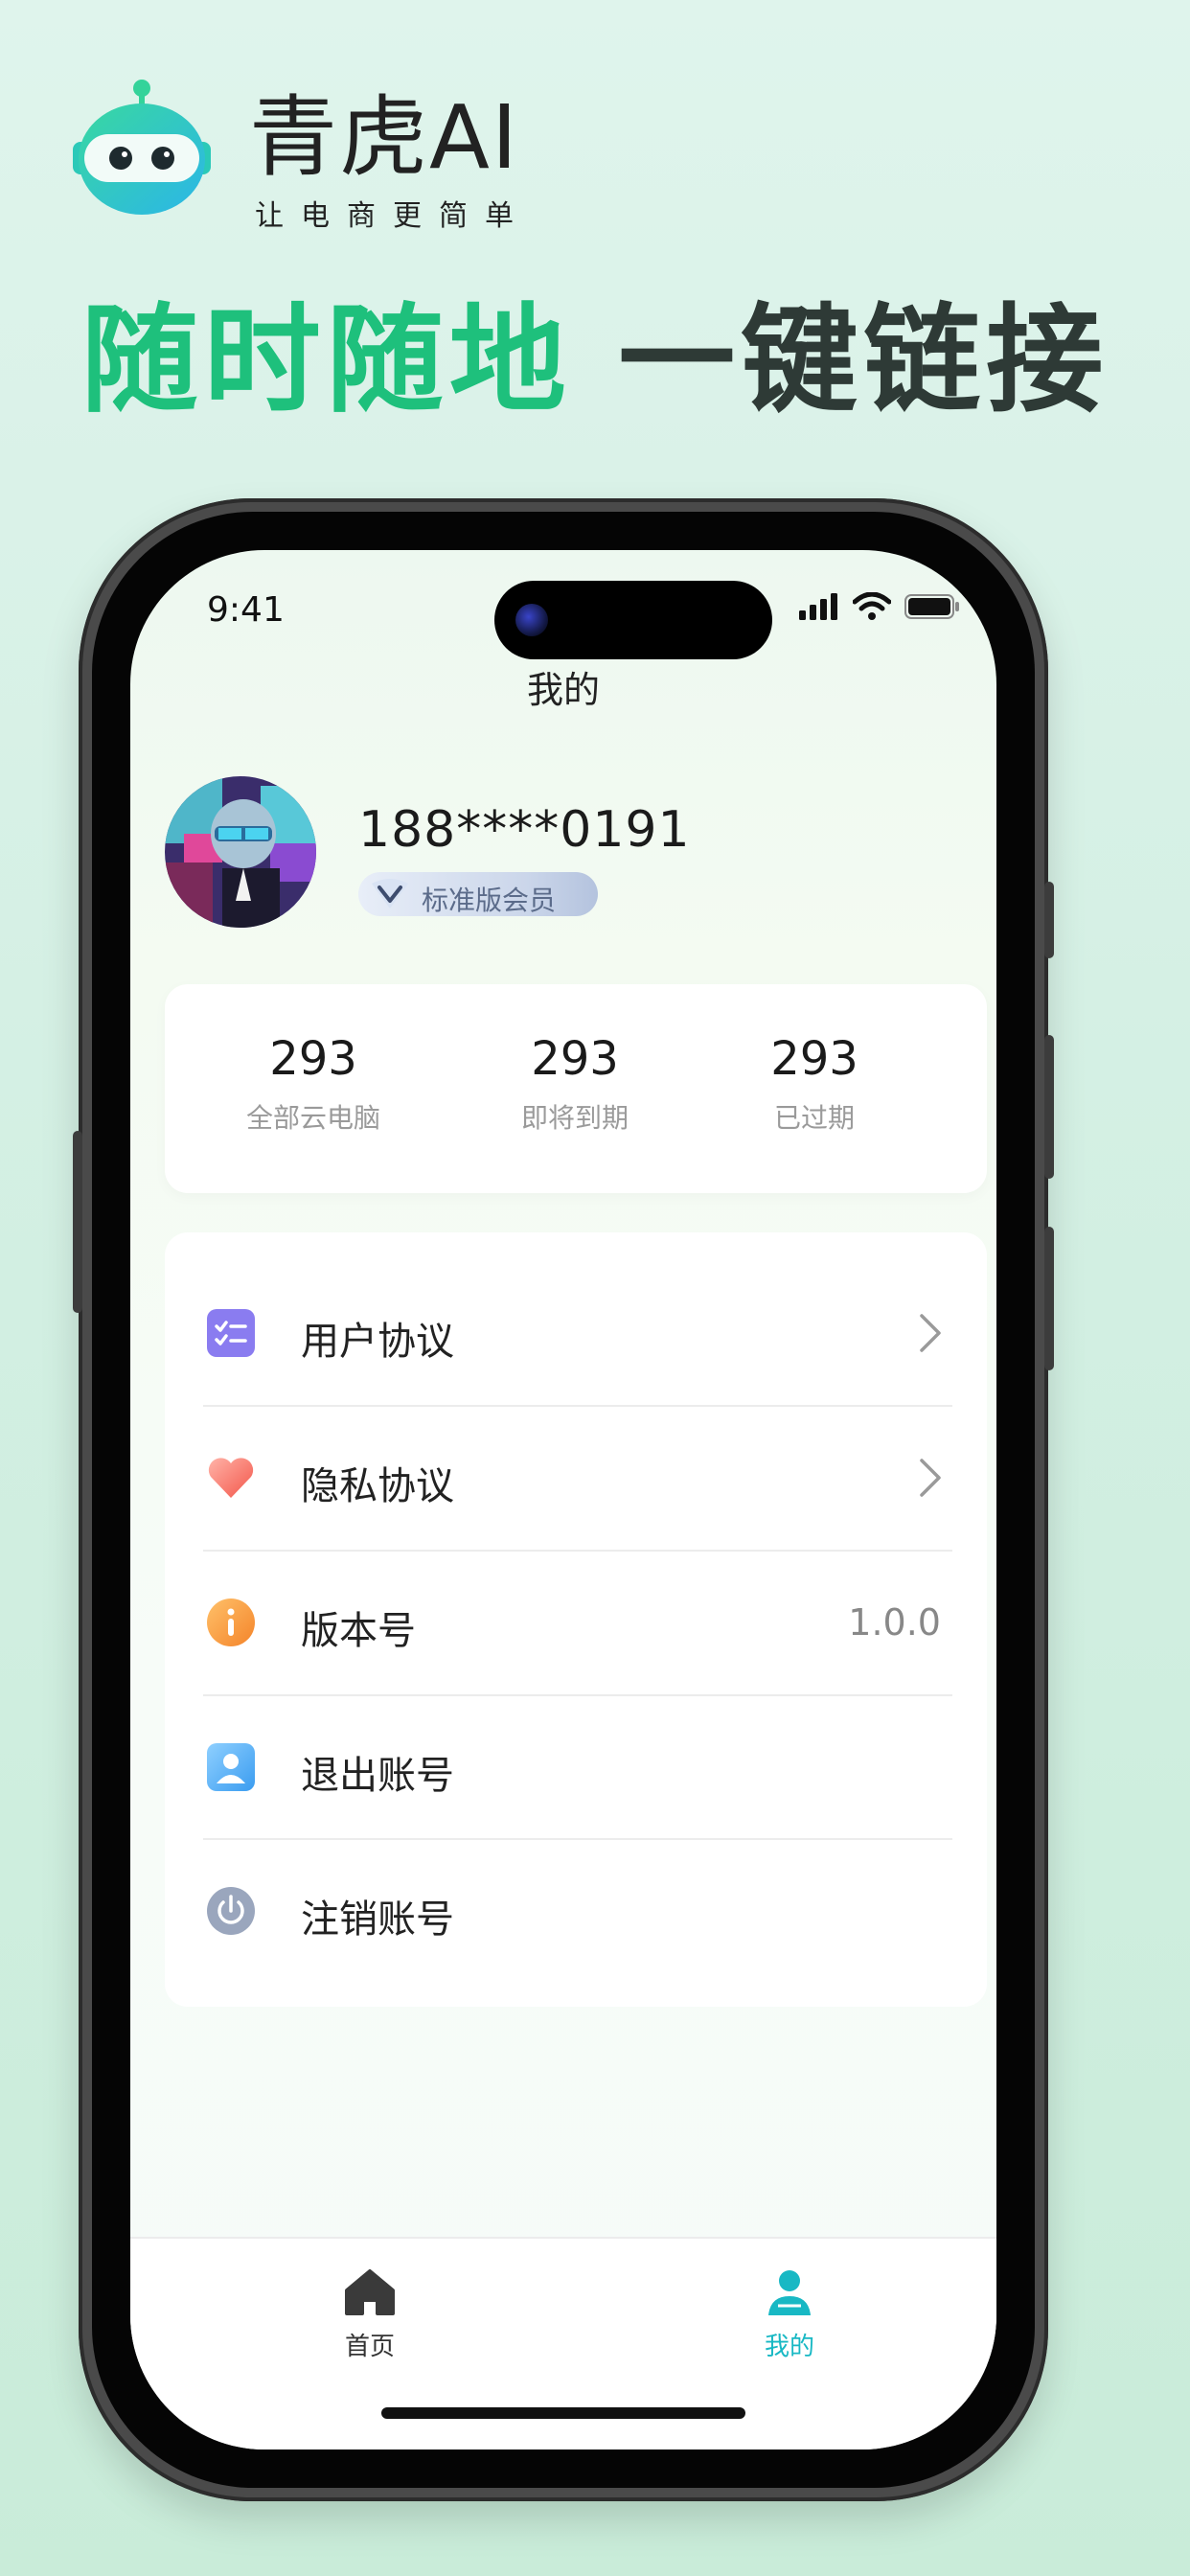 This screenshot has height=2576, width=1190. I want to click on tab-mine: 我的, so click(790, 2314).